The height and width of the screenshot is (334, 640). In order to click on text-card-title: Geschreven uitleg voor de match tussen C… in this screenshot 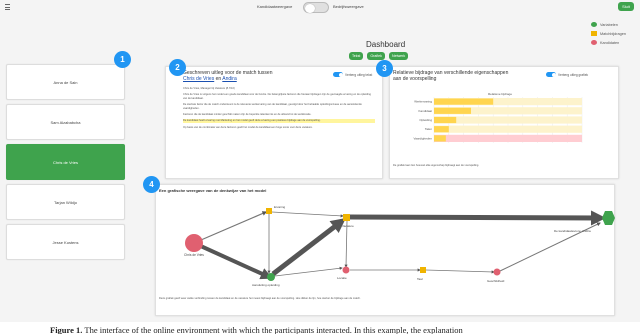, I will do `click(253, 76)`.